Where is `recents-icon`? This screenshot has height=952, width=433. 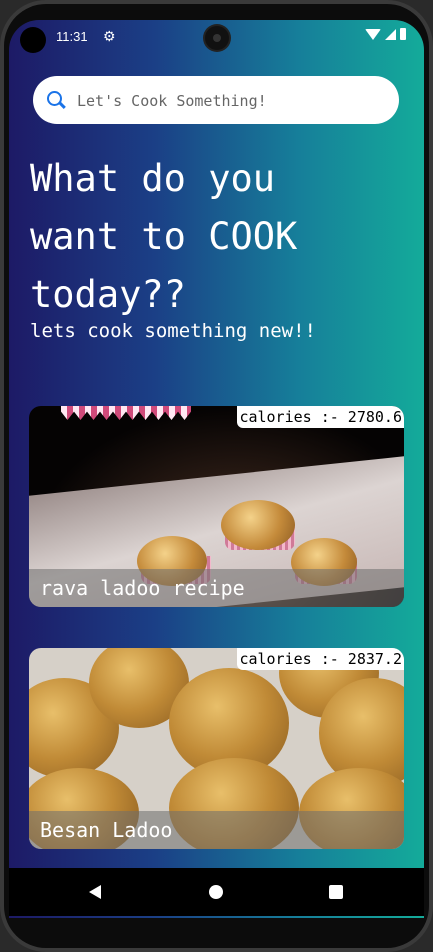
recents-icon is located at coordinates (336, 892).